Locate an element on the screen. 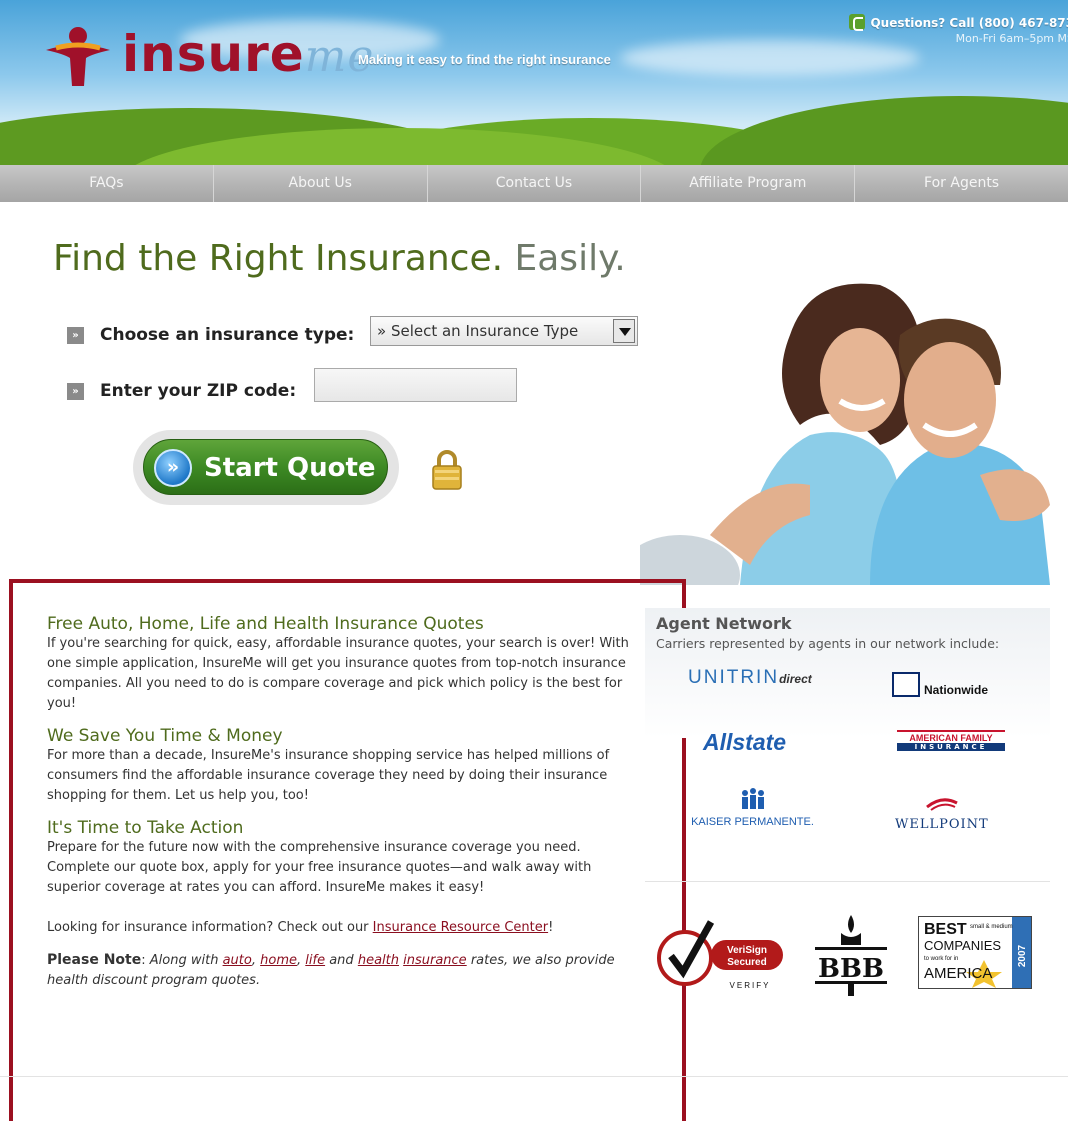 The width and height of the screenshot is (1068, 1121). wellpoint-swoosh-icon is located at coordinates (941, 804).